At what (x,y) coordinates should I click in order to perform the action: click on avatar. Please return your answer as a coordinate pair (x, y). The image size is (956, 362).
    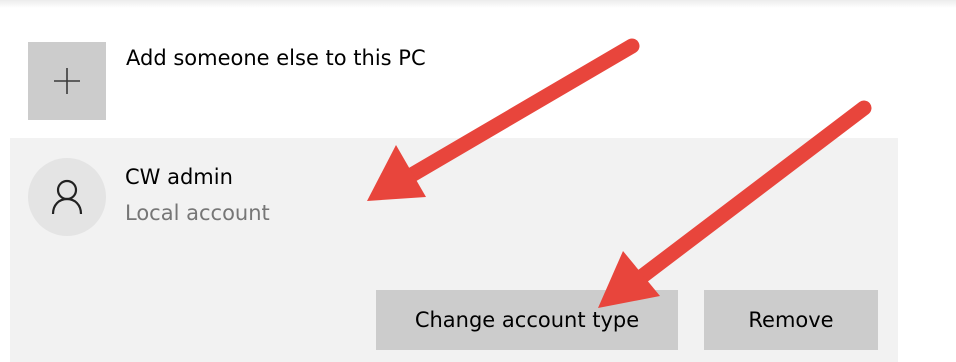
    Looking at the image, I should click on (67, 197).